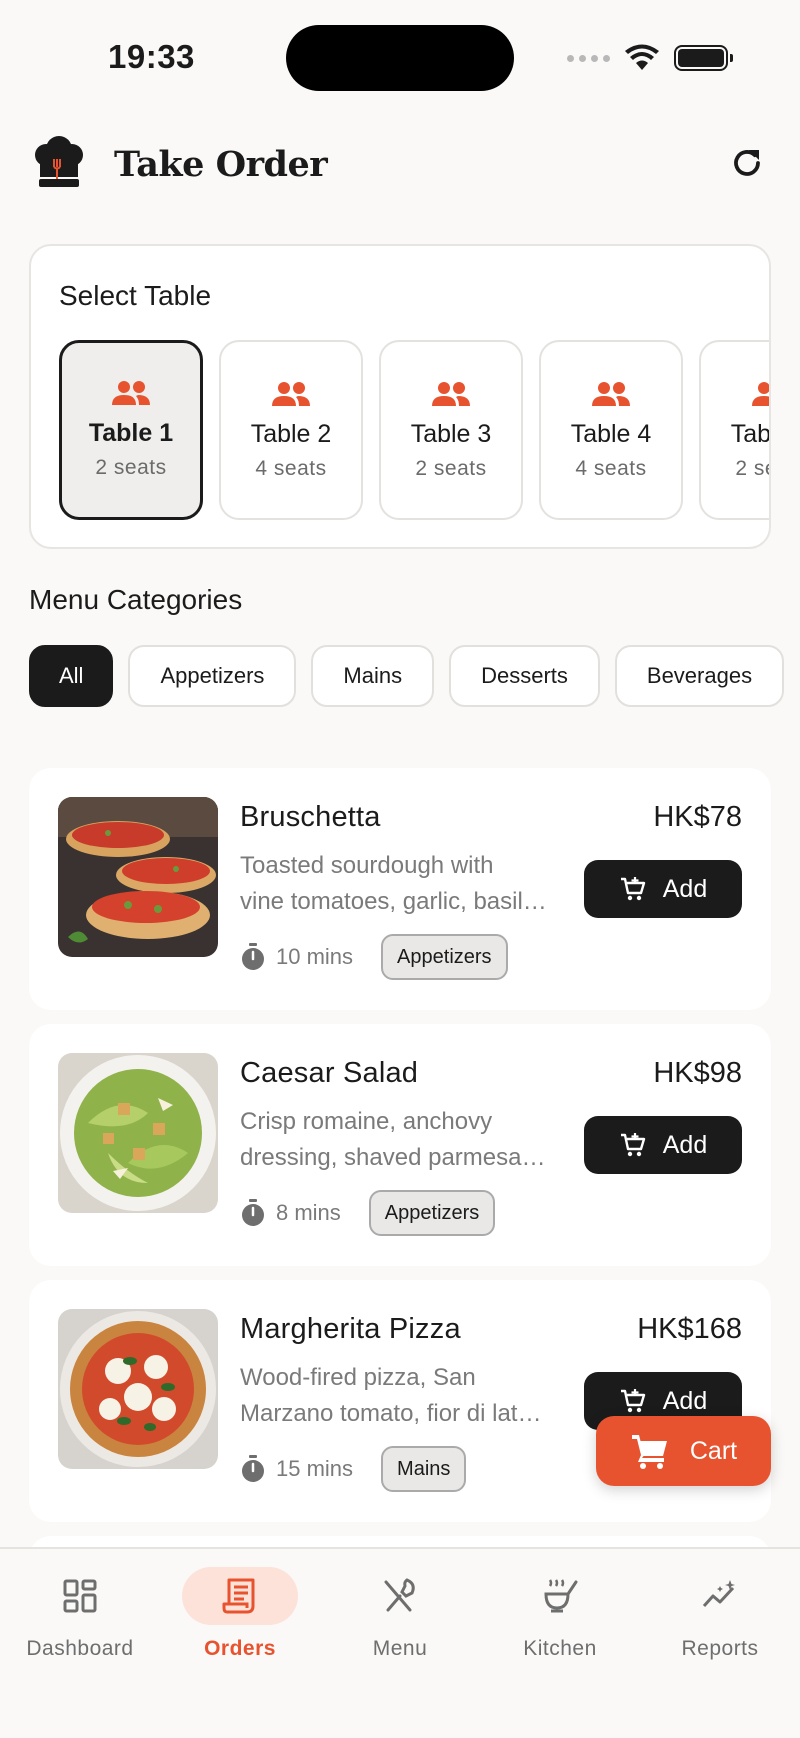 Image resolution: width=800 pixels, height=1738 pixels. What do you see at coordinates (136, 599) in the screenshot?
I see `menu-categories-title: Menu Categories` at bounding box center [136, 599].